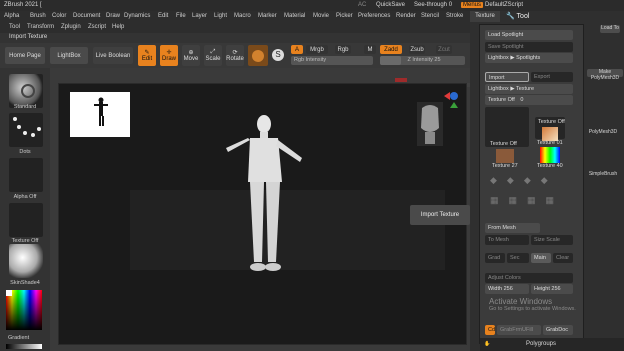 The image size is (624, 351). I want to click on rgb-intensity-slider: Rgb Intensity, so click(332, 60).